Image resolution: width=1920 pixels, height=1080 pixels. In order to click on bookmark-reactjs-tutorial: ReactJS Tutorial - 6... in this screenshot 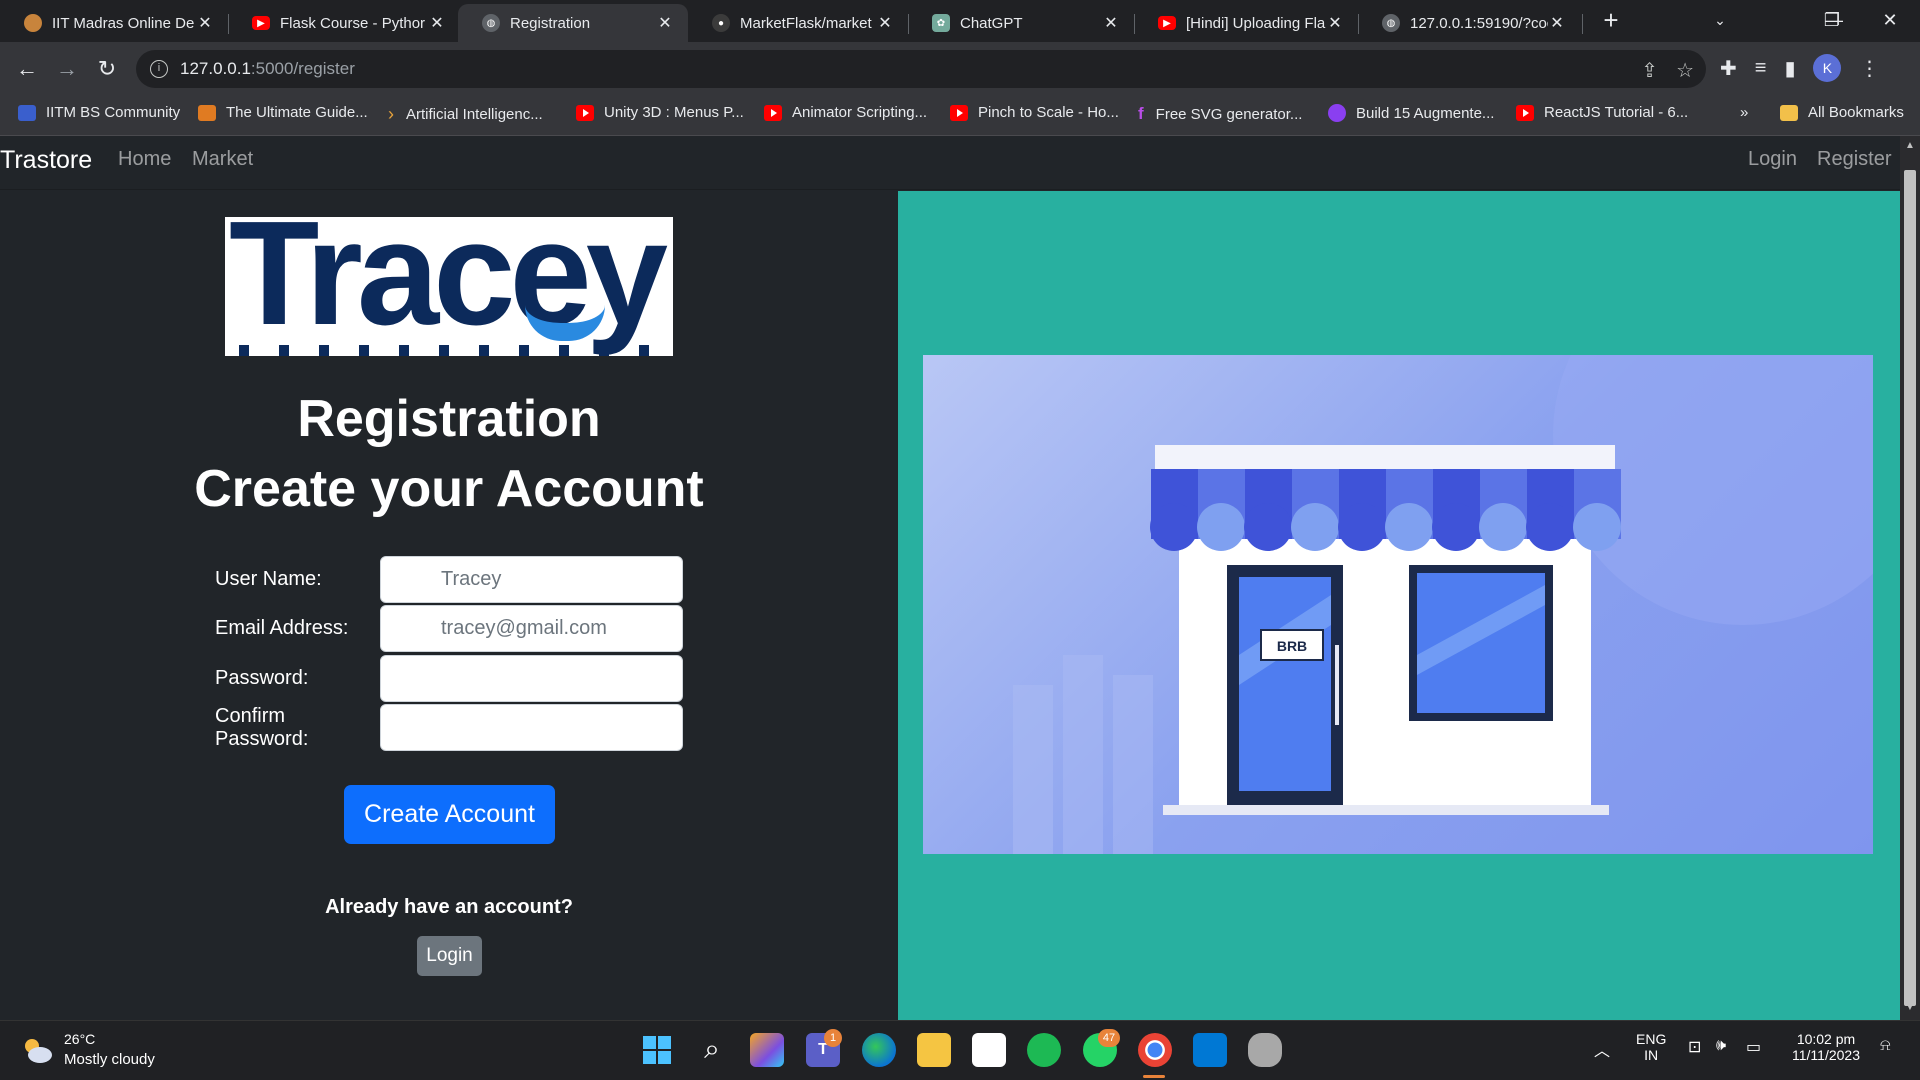, I will do `click(1602, 112)`.